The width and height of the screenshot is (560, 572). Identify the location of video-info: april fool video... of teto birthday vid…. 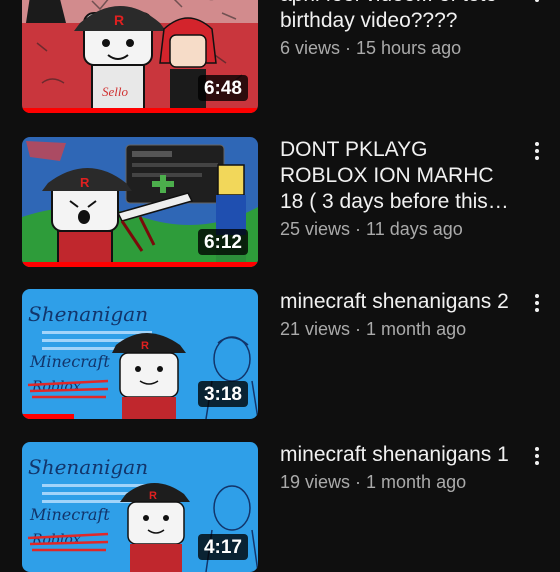
(400, 29).